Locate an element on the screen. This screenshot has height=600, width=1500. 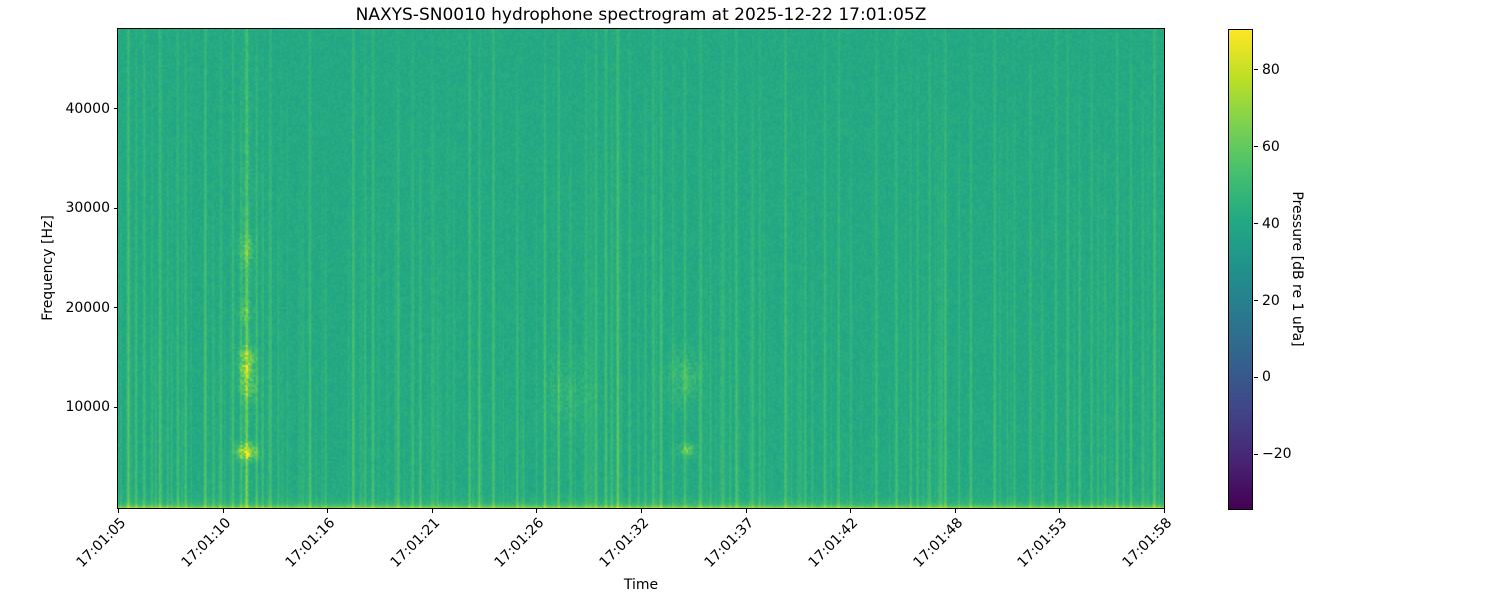
y-axis-label: Frequency [Hz] is located at coordinates (48, 268).